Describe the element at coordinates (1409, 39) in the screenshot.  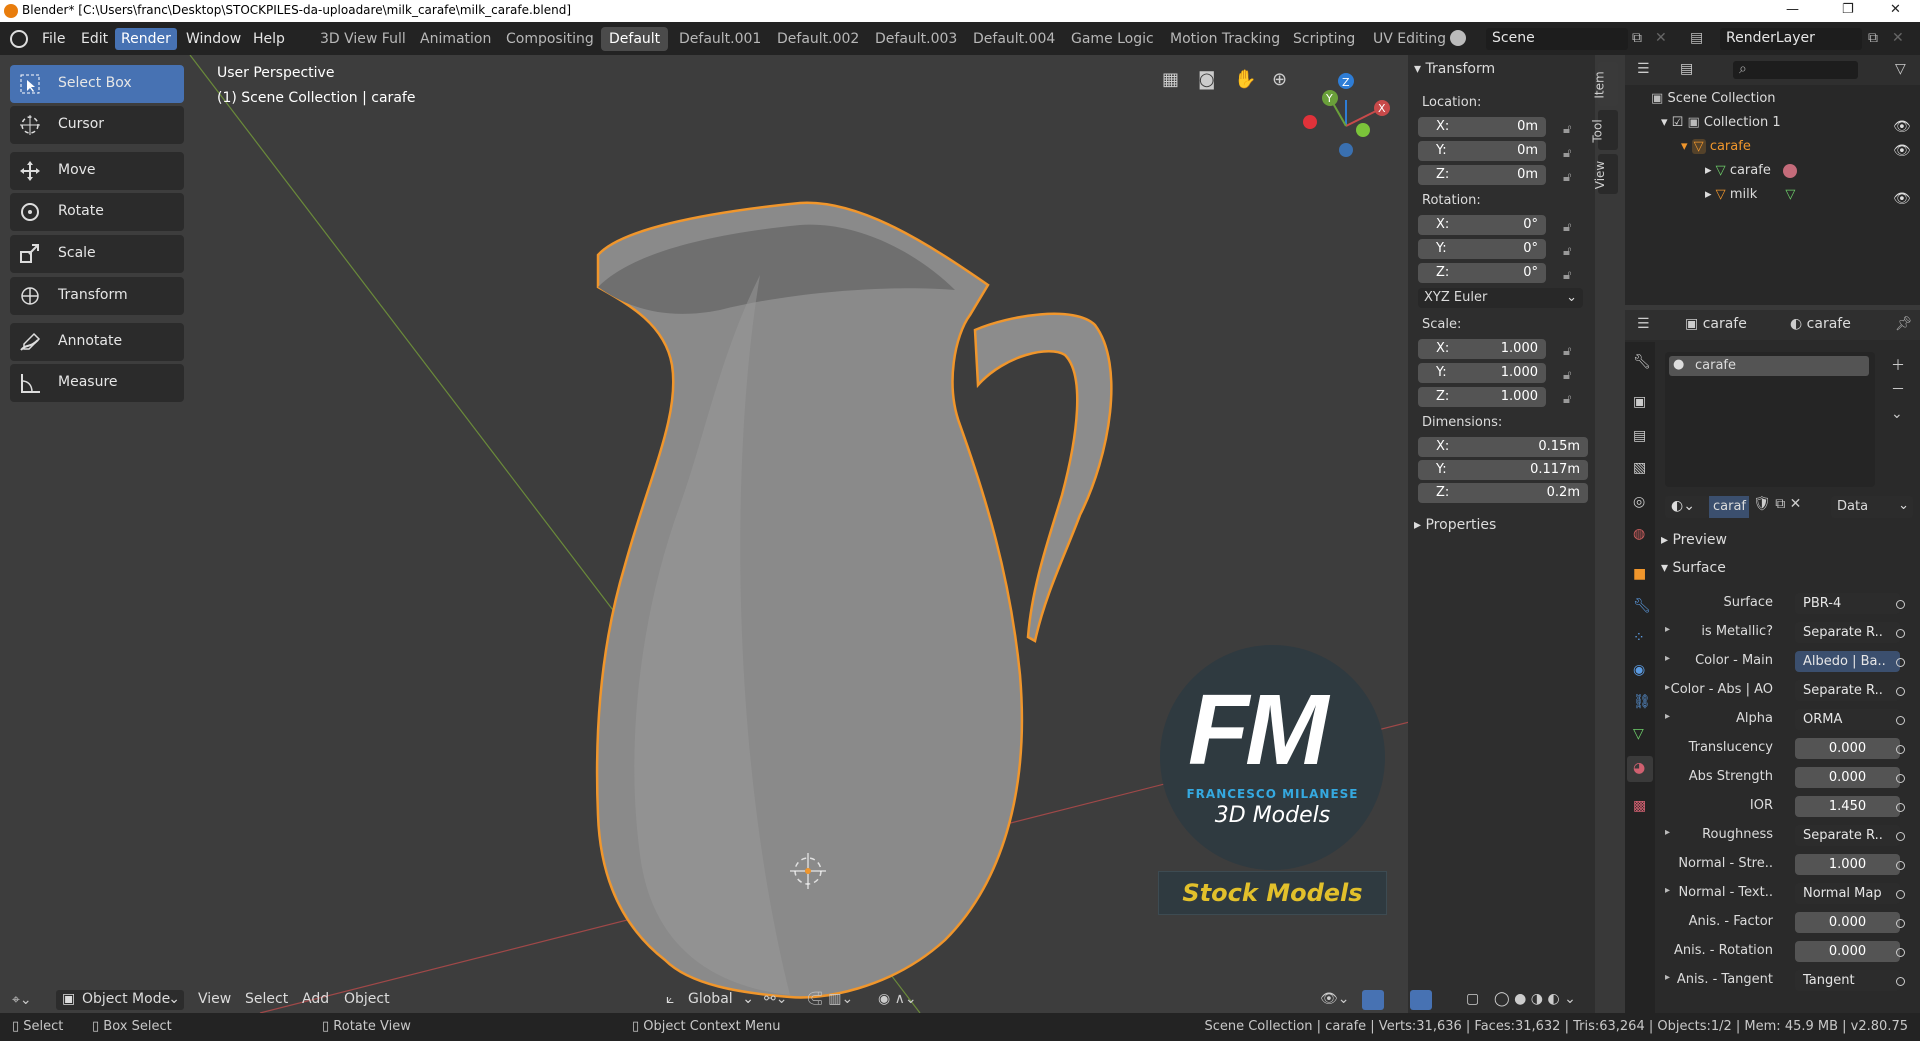
I see `tab-uv-editing: UV Editing` at that location.